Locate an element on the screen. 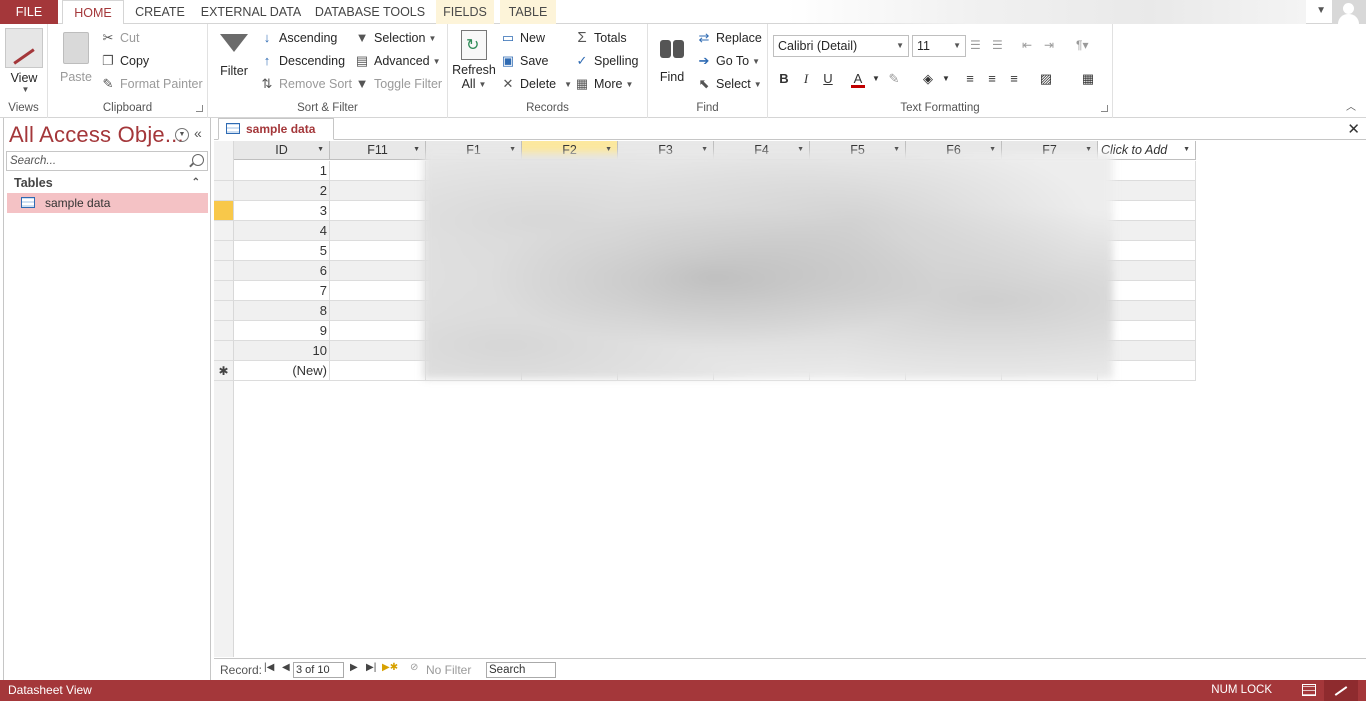 The height and width of the screenshot is (701, 1366). increase-indent-icon: ⇥ is located at coordinates (1049, 45).